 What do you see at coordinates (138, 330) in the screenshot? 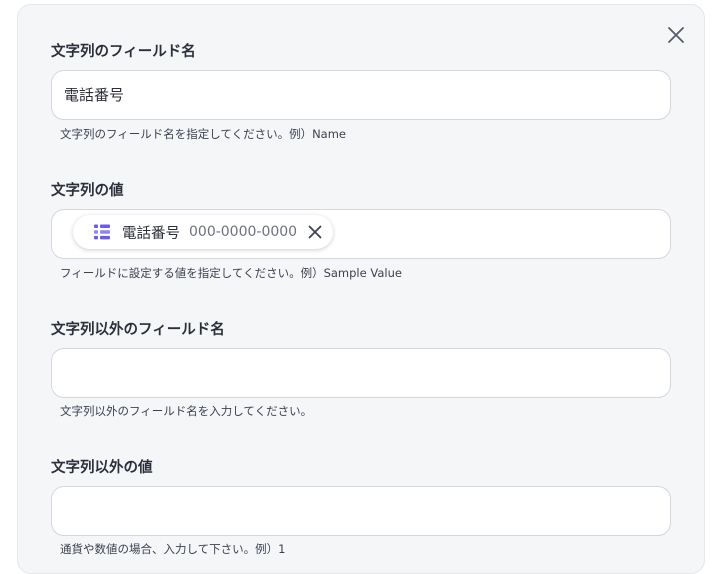
I see `non-string-field-name-label: 文字列以外のフィールド名` at bounding box center [138, 330].